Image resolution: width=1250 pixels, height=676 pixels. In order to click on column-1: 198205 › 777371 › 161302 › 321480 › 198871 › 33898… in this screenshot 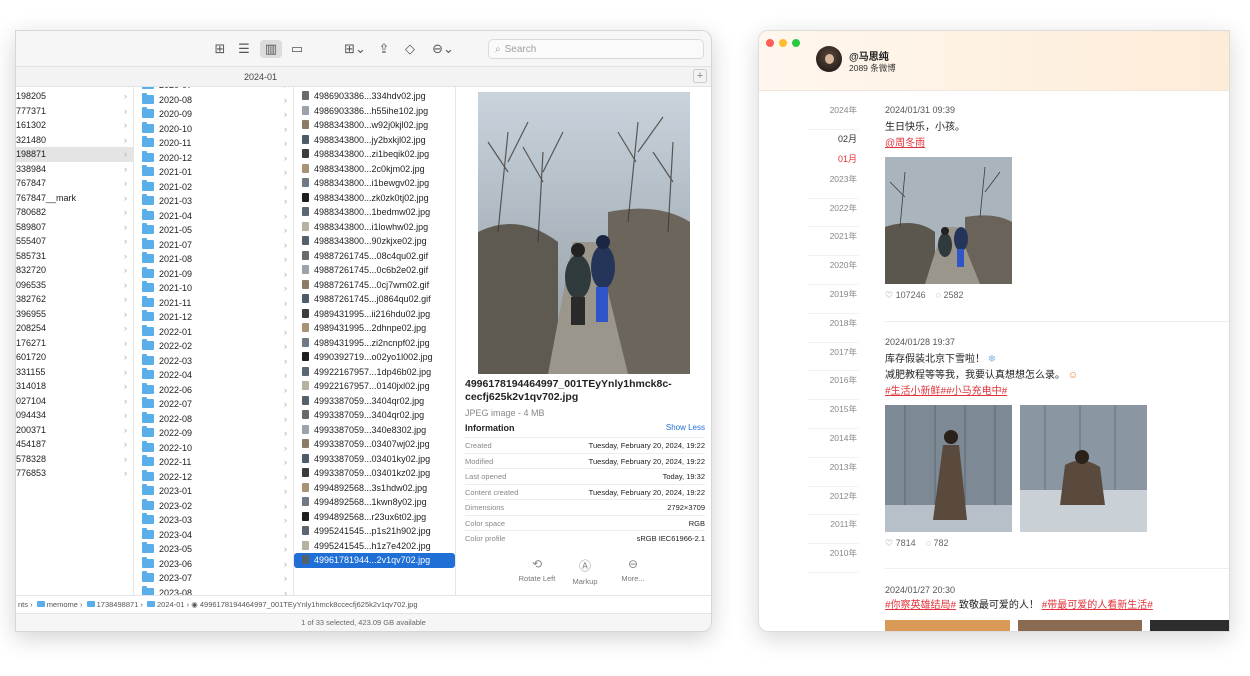, I will do `click(75, 341)`.